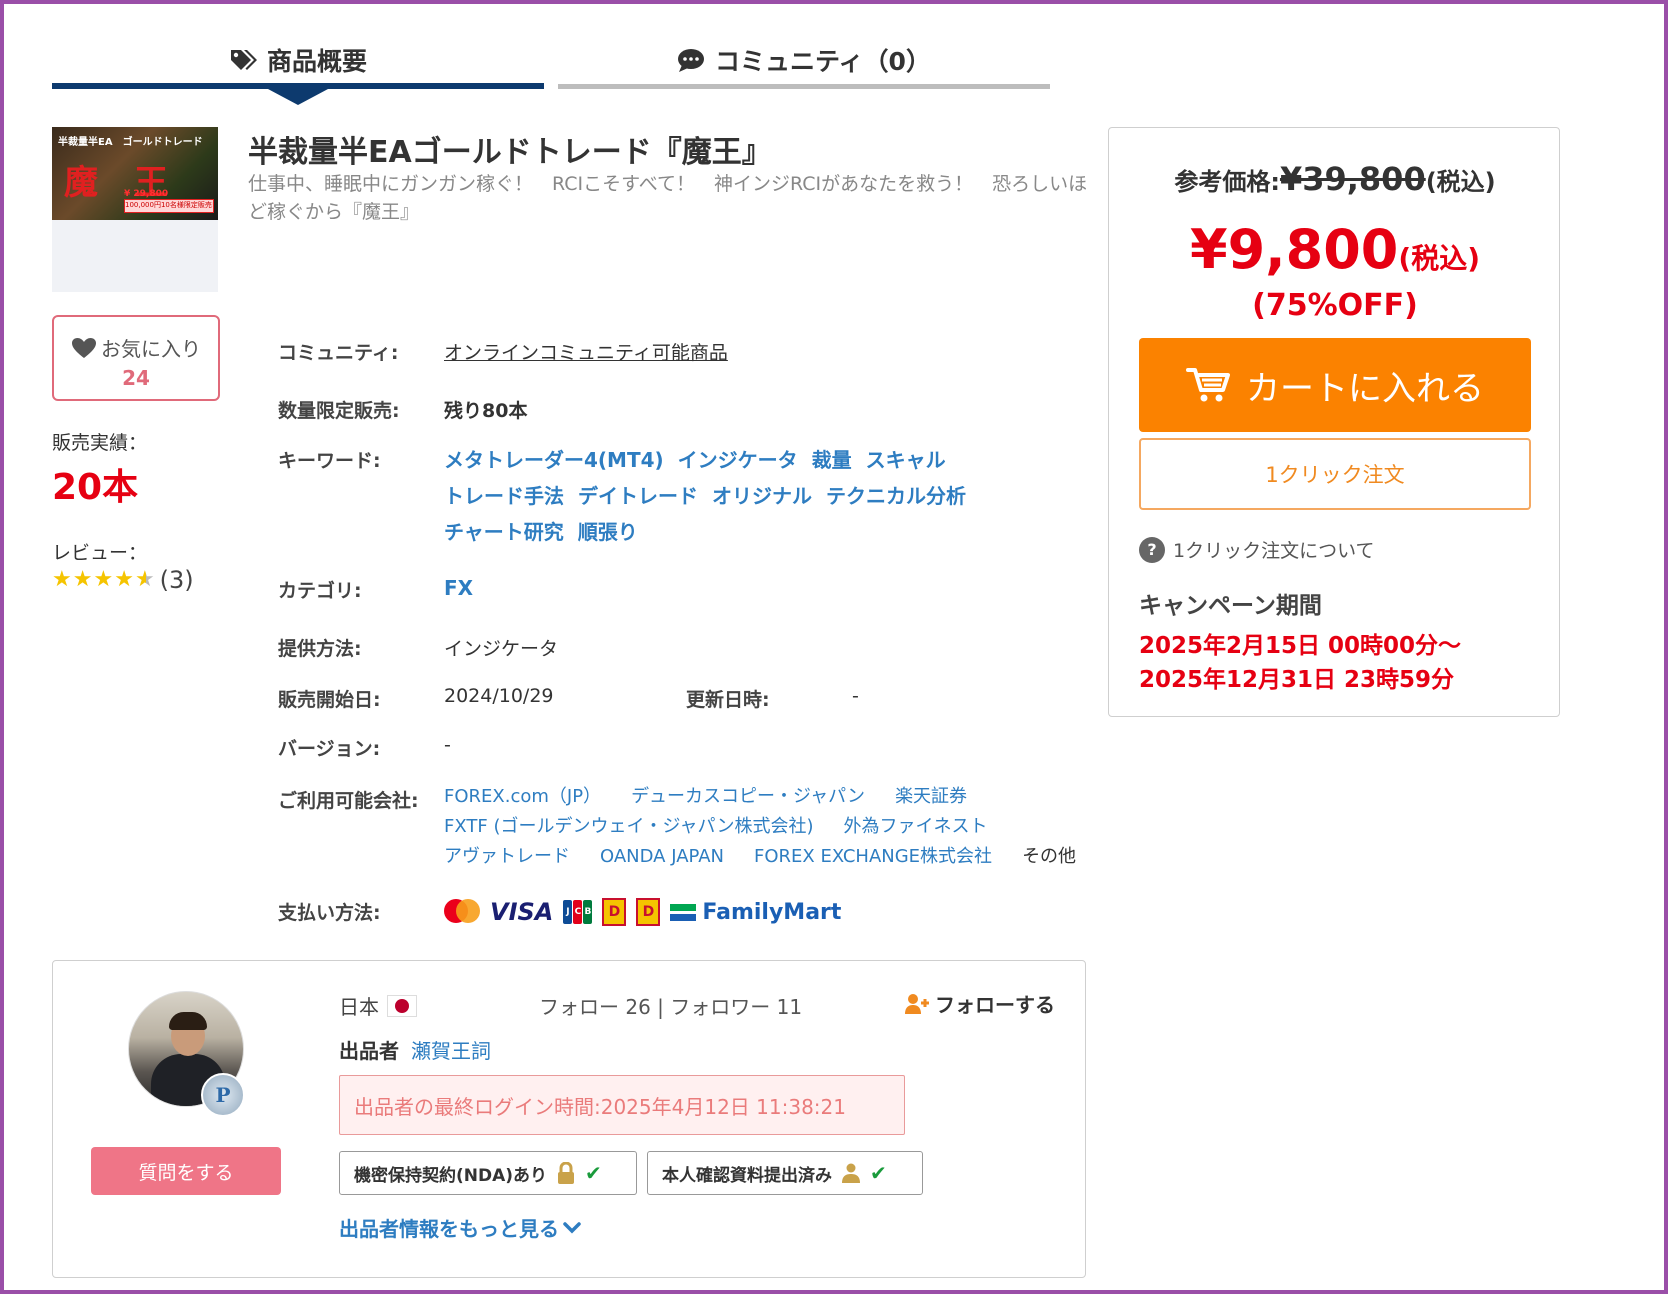 The height and width of the screenshot is (1294, 1668). I want to click on delivery-label: 提供方法:, so click(320, 649).